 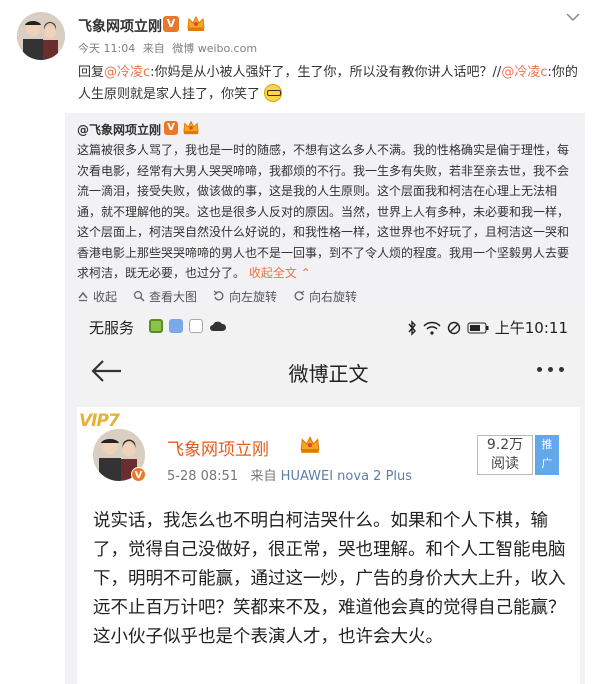 What do you see at coordinates (99, 421) in the screenshot?
I see `vip-badge: VIP7` at bounding box center [99, 421].